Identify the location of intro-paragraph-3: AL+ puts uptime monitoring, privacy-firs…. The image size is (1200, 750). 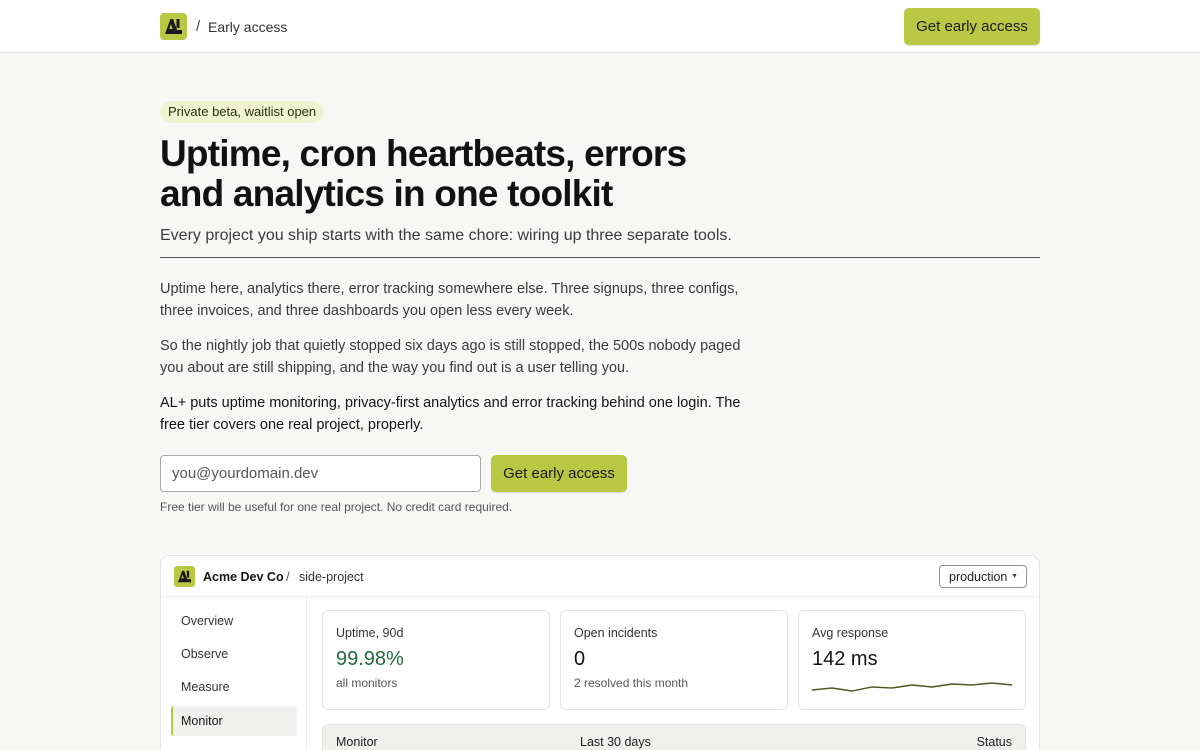
(450, 414).